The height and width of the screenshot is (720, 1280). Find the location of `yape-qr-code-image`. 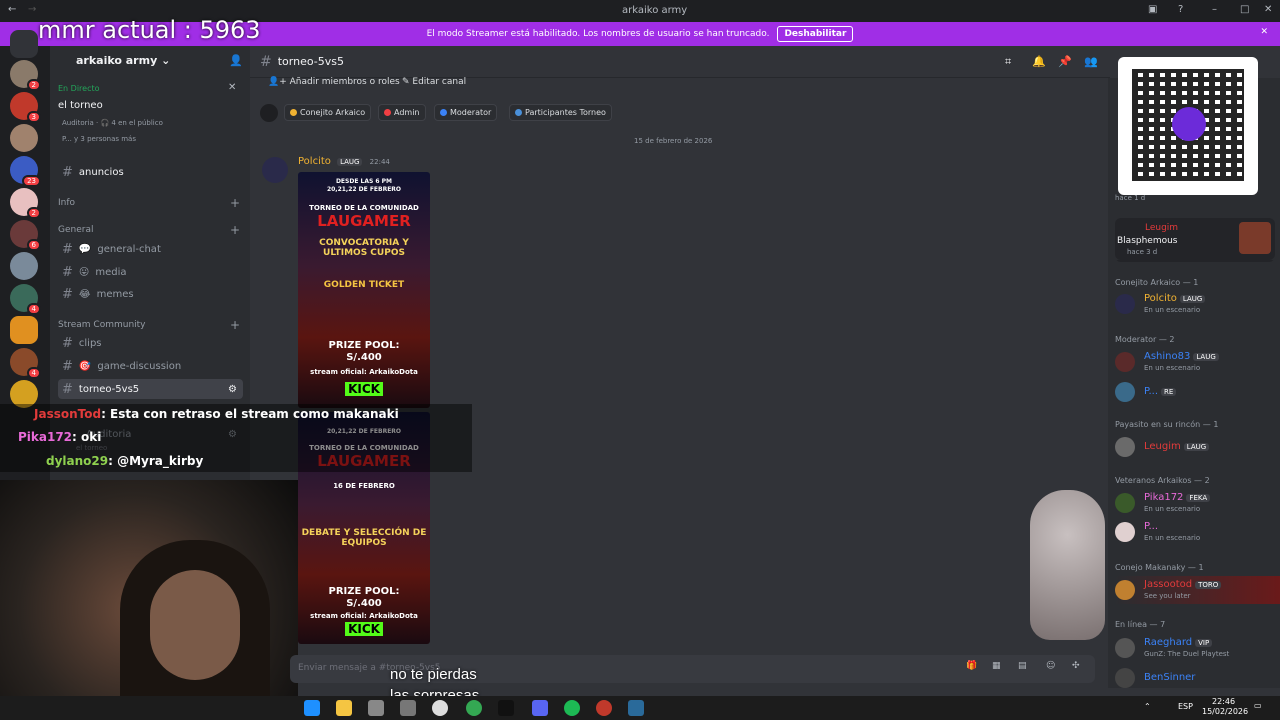

yape-qr-code-image is located at coordinates (1188, 126).